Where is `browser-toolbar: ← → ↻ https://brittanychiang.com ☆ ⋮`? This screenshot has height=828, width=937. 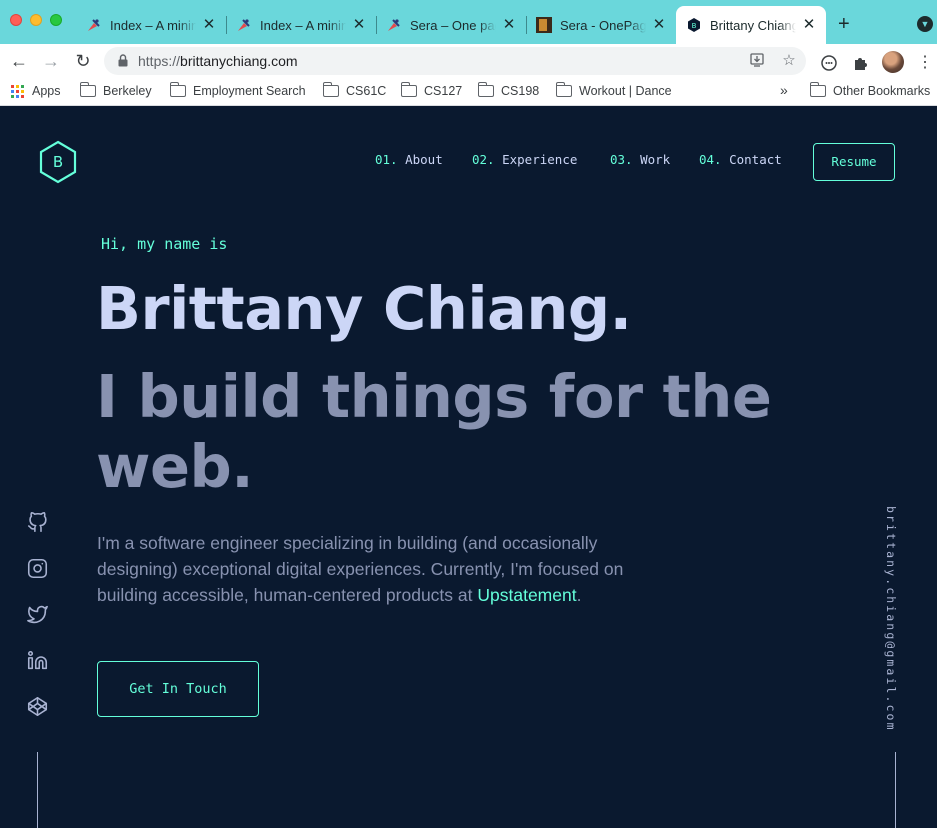
browser-toolbar: ← → ↻ https://brittanychiang.com ☆ ⋮ is located at coordinates (468, 61).